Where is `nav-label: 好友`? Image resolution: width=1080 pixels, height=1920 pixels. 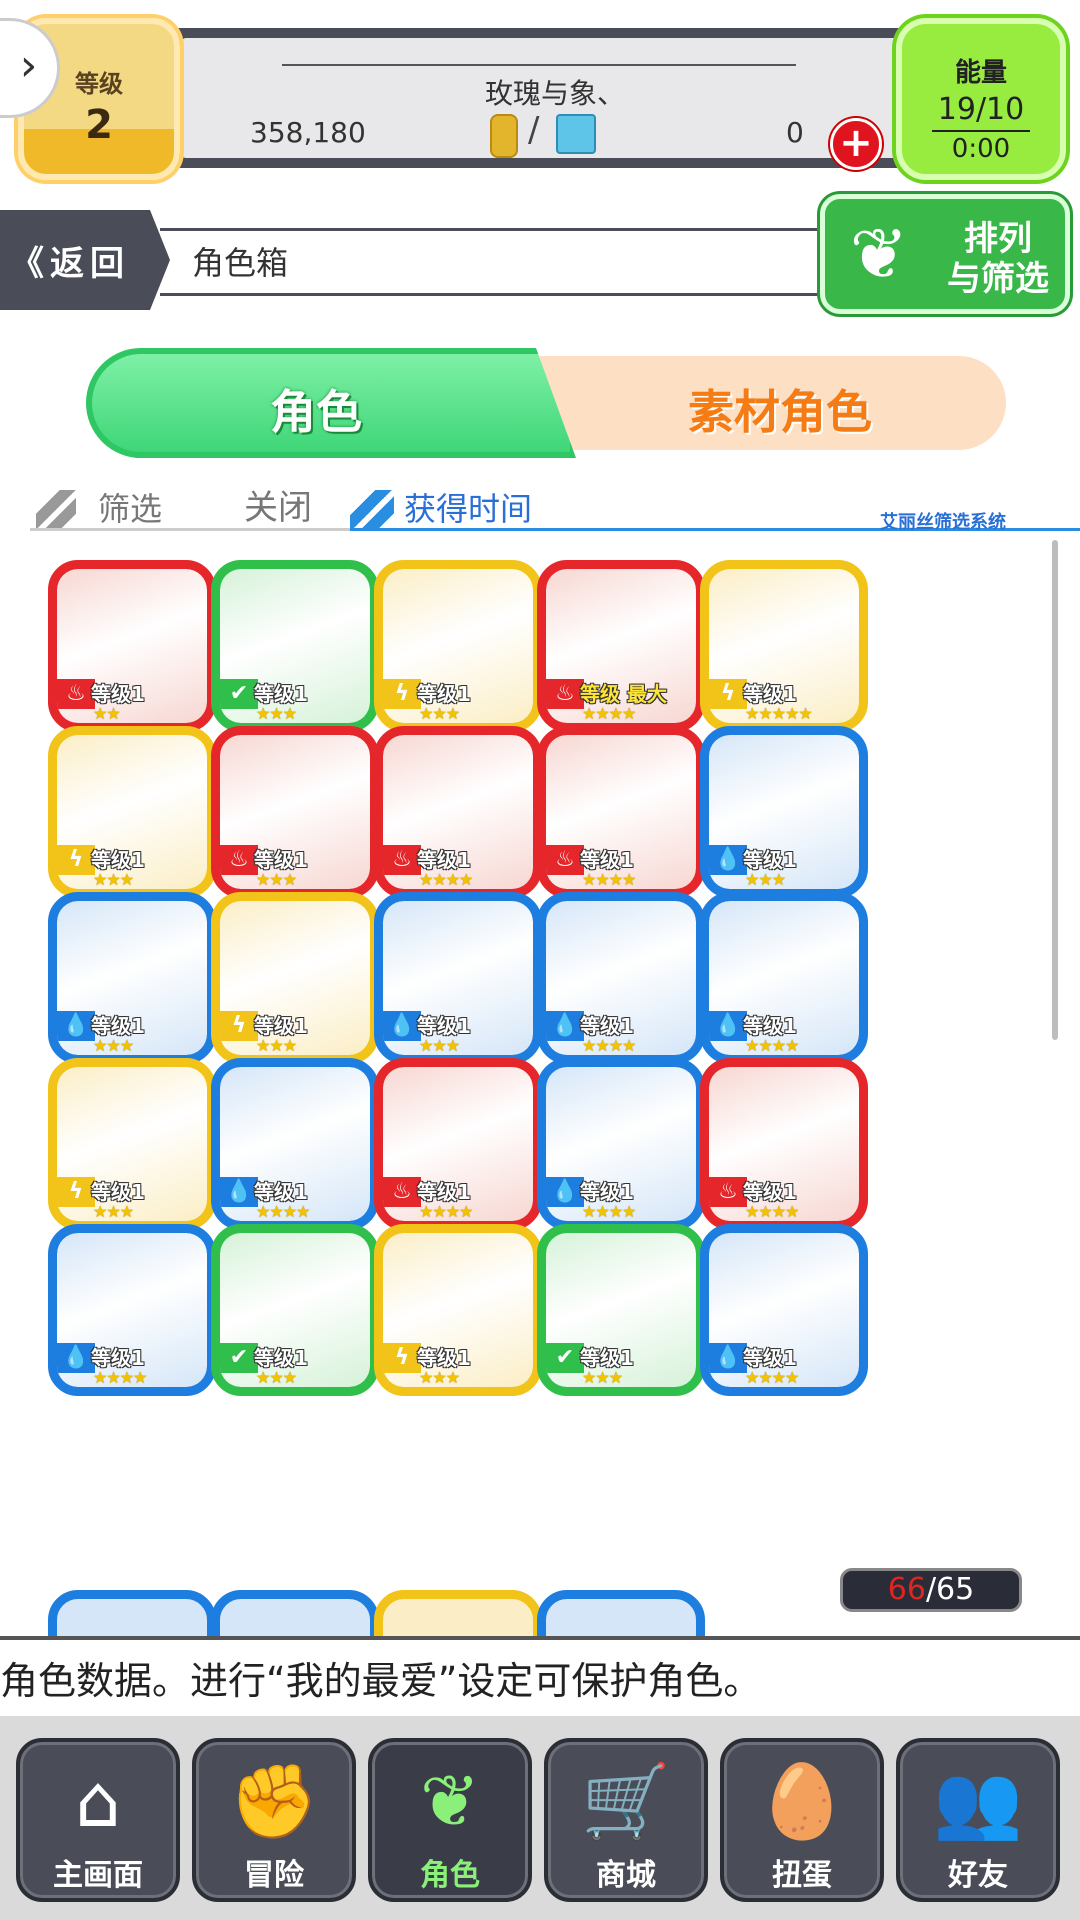
nav-label: 好友 is located at coordinates (978, 1875).